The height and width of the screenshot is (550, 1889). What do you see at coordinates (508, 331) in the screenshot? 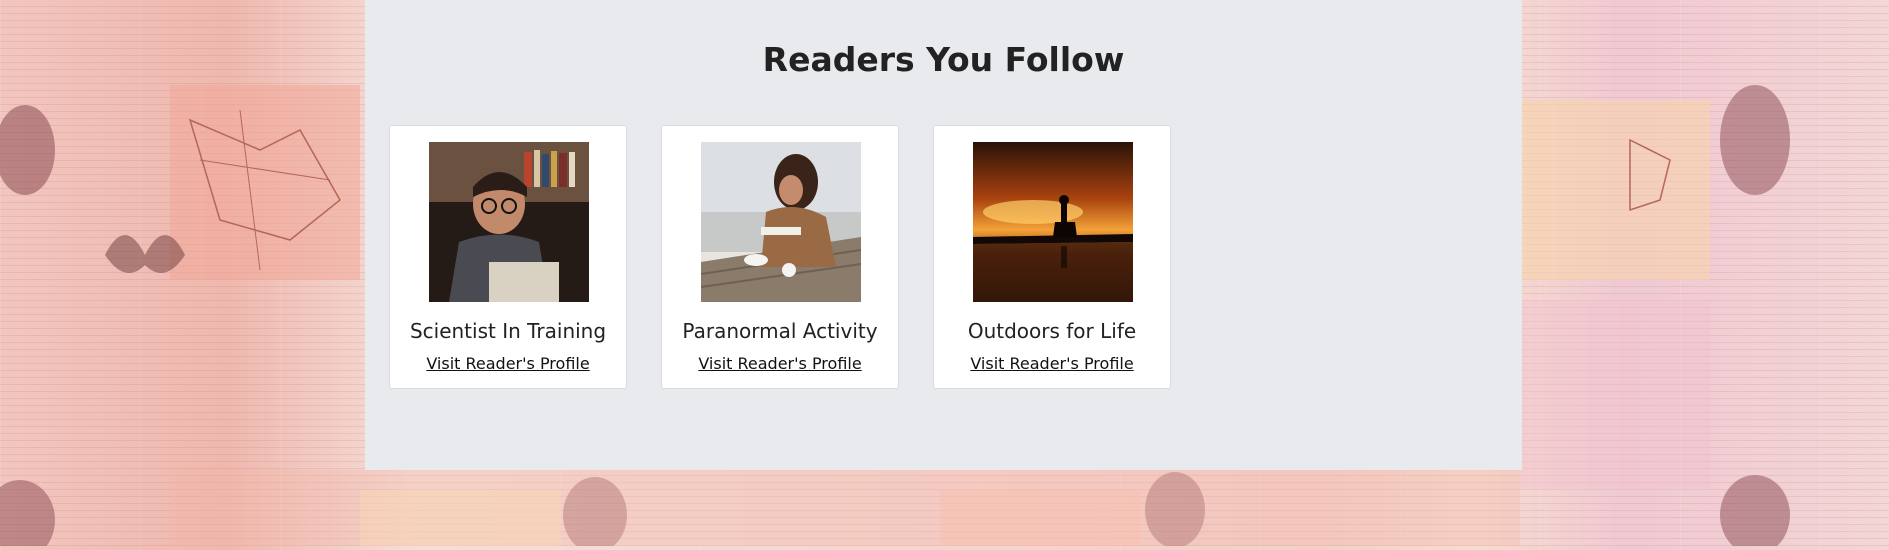
I see `reader-name: Scientist In Training` at bounding box center [508, 331].